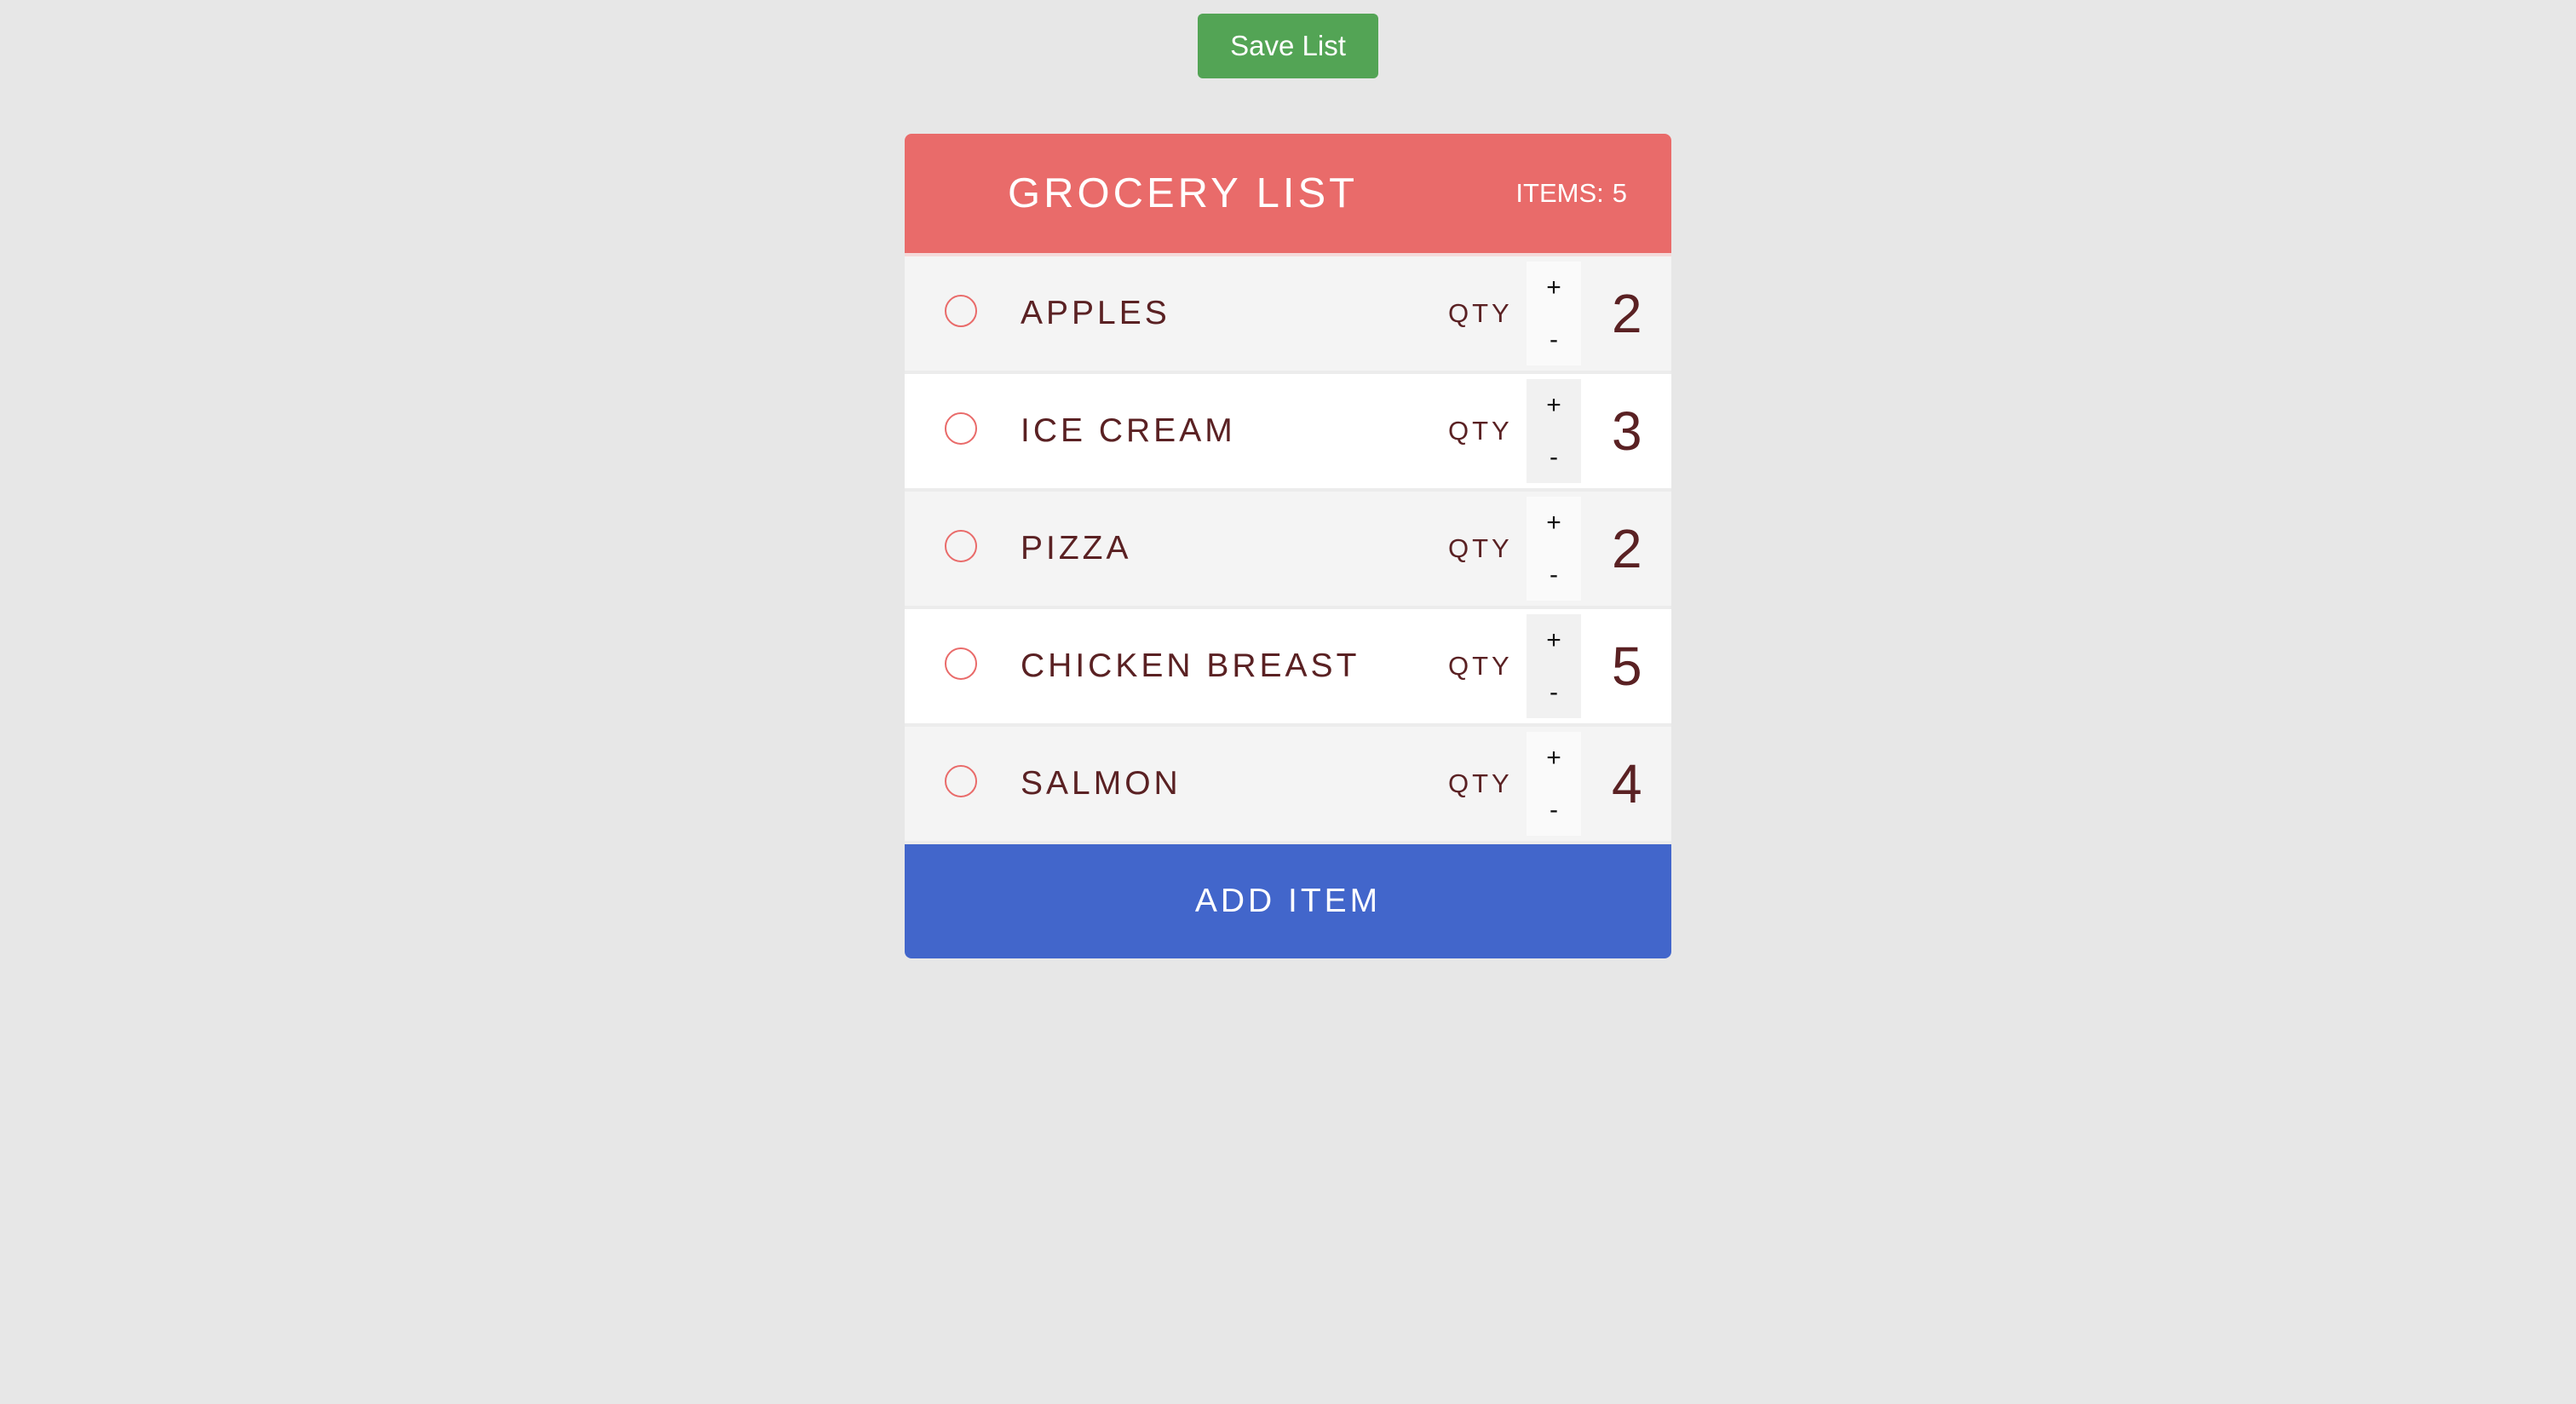  What do you see at coordinates (1191, 665) in the screenshot?
I see `item-name: CHICKEN BREAST` at bounding box center [1191, 665].